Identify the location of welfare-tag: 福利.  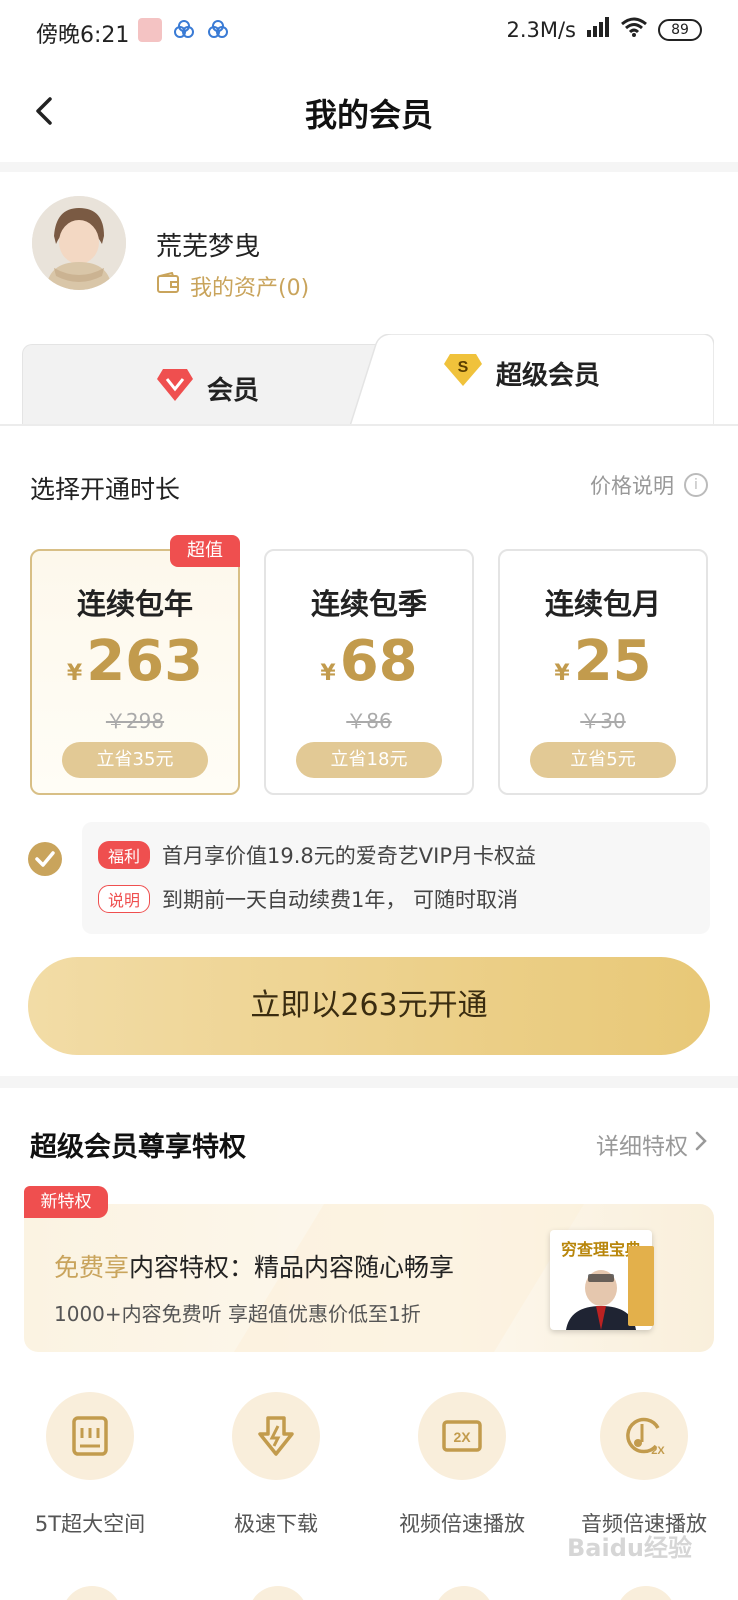
(124, 855).